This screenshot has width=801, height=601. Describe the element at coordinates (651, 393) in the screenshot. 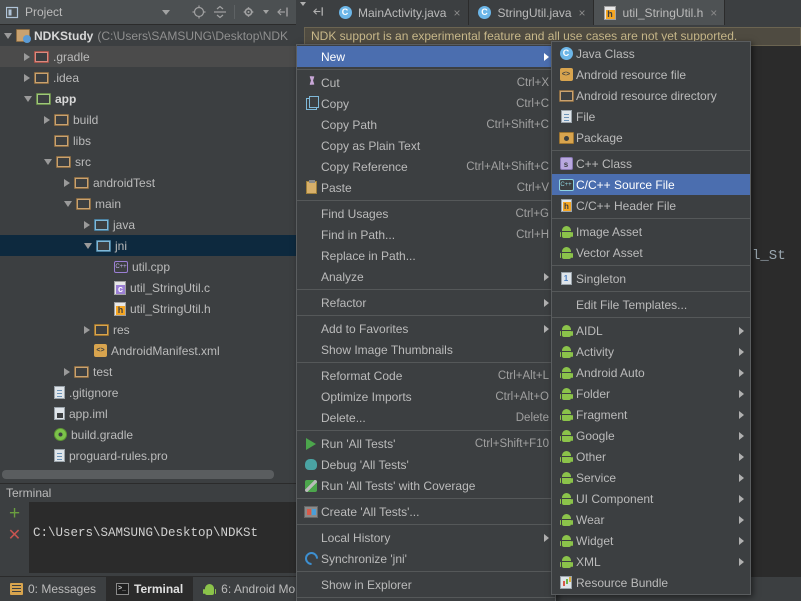

I see `submenu-item-folder: Folder` at that location.